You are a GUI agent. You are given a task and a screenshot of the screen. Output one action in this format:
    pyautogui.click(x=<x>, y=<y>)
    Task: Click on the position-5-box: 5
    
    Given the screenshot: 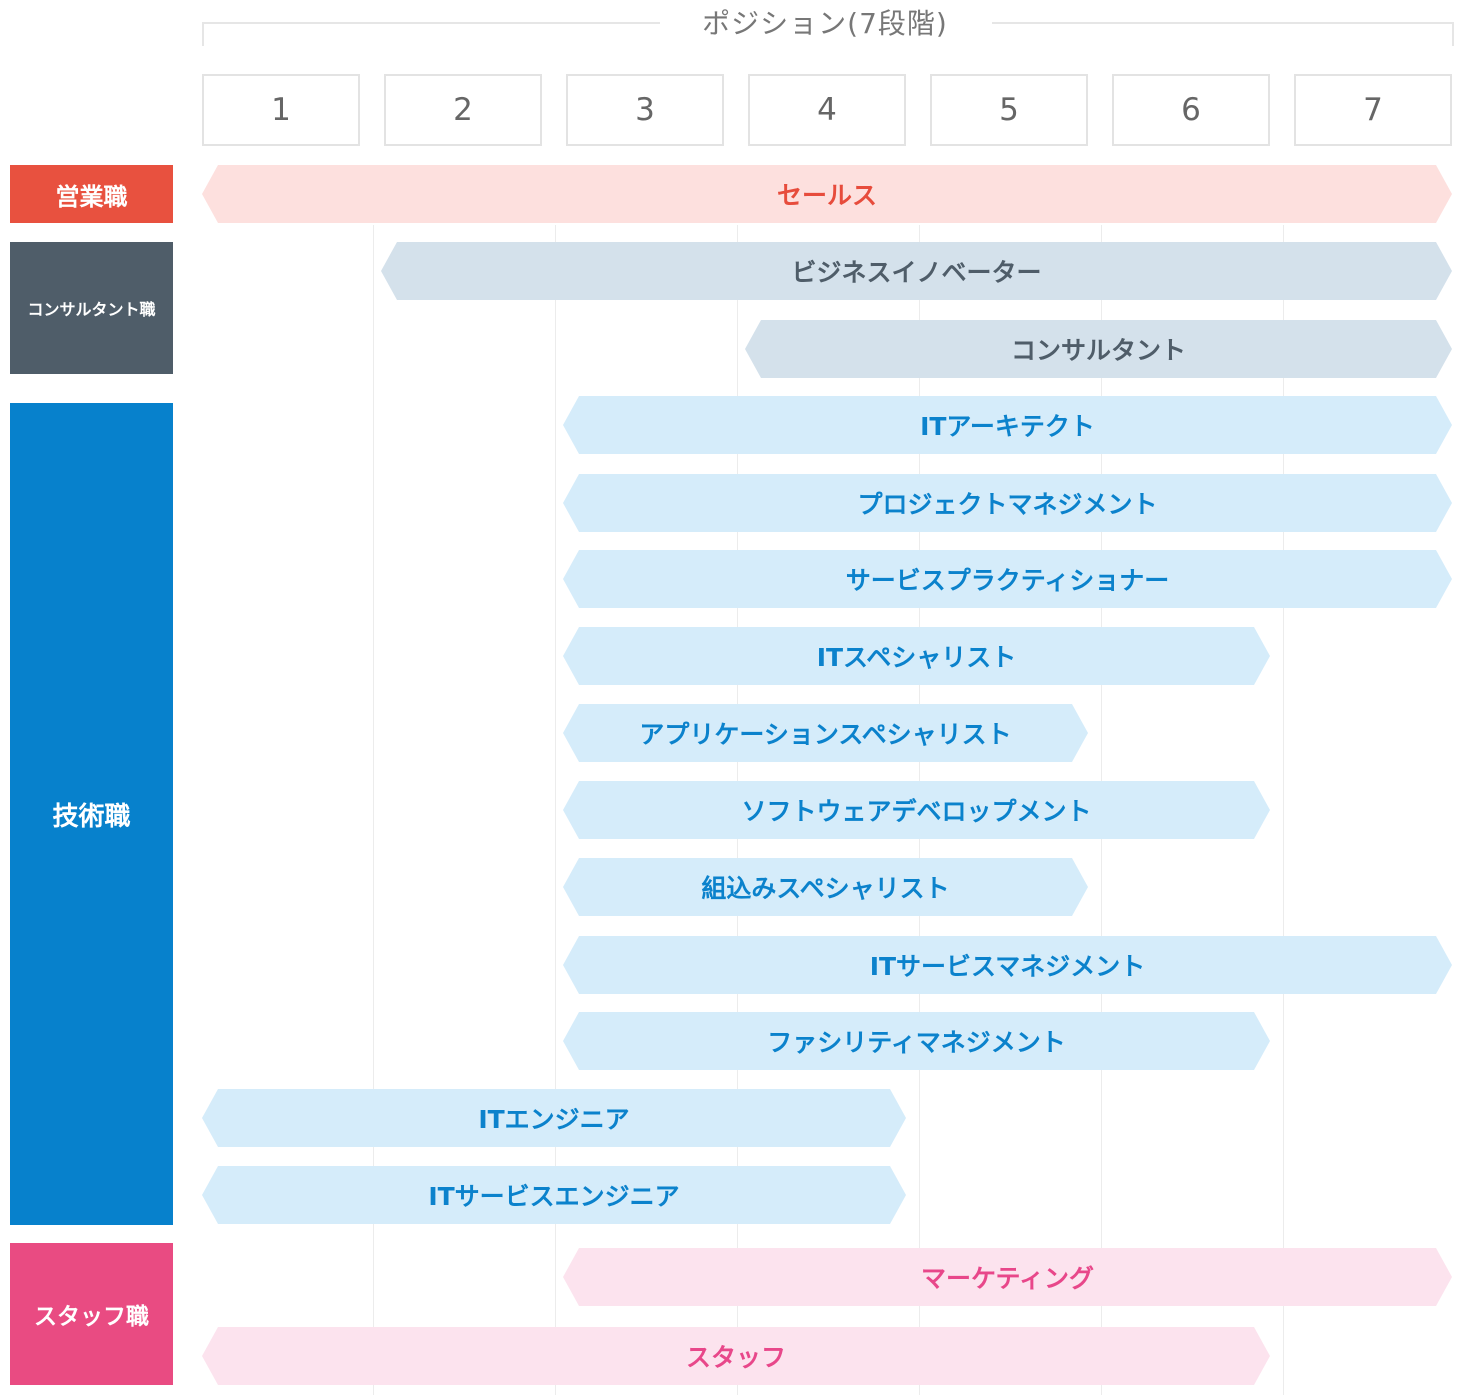 What is the action you would take?
    pyautogui.click(x=1009, y=110)
    